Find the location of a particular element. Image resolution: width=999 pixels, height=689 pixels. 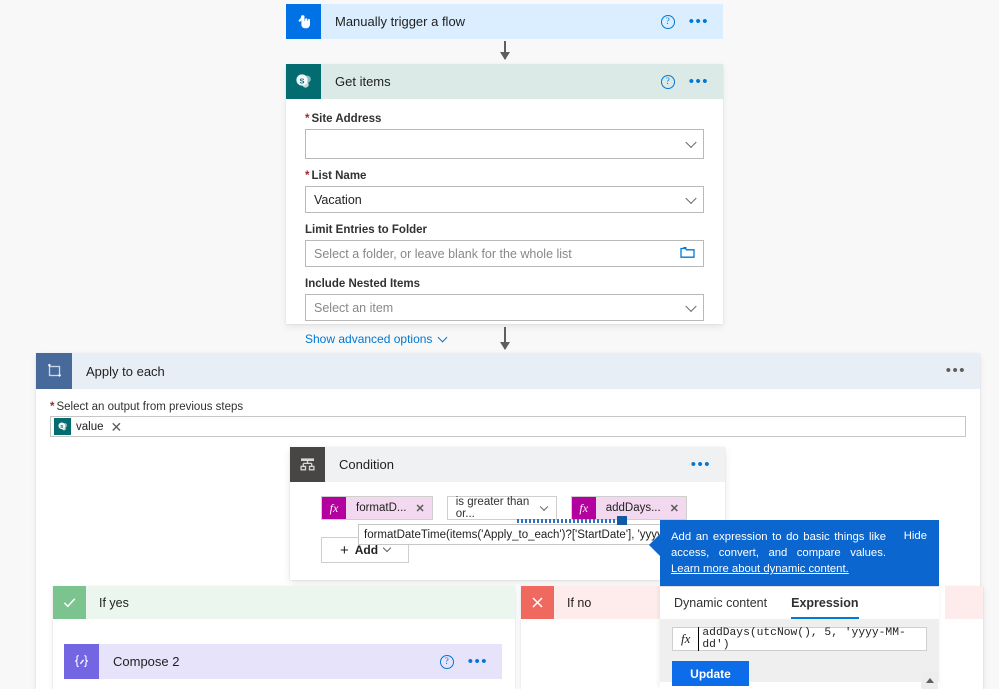

folder-picker-icon is located at coordinates (687, 254).